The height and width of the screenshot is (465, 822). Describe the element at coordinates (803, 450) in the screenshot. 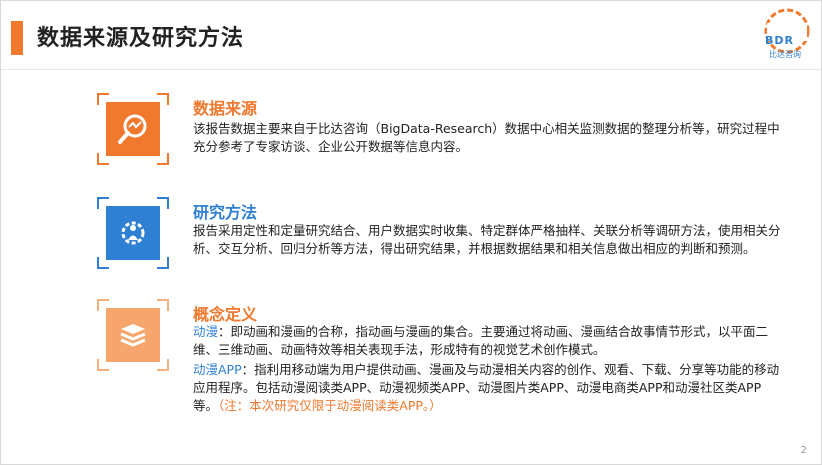

I see `page-number: 2` at that location.